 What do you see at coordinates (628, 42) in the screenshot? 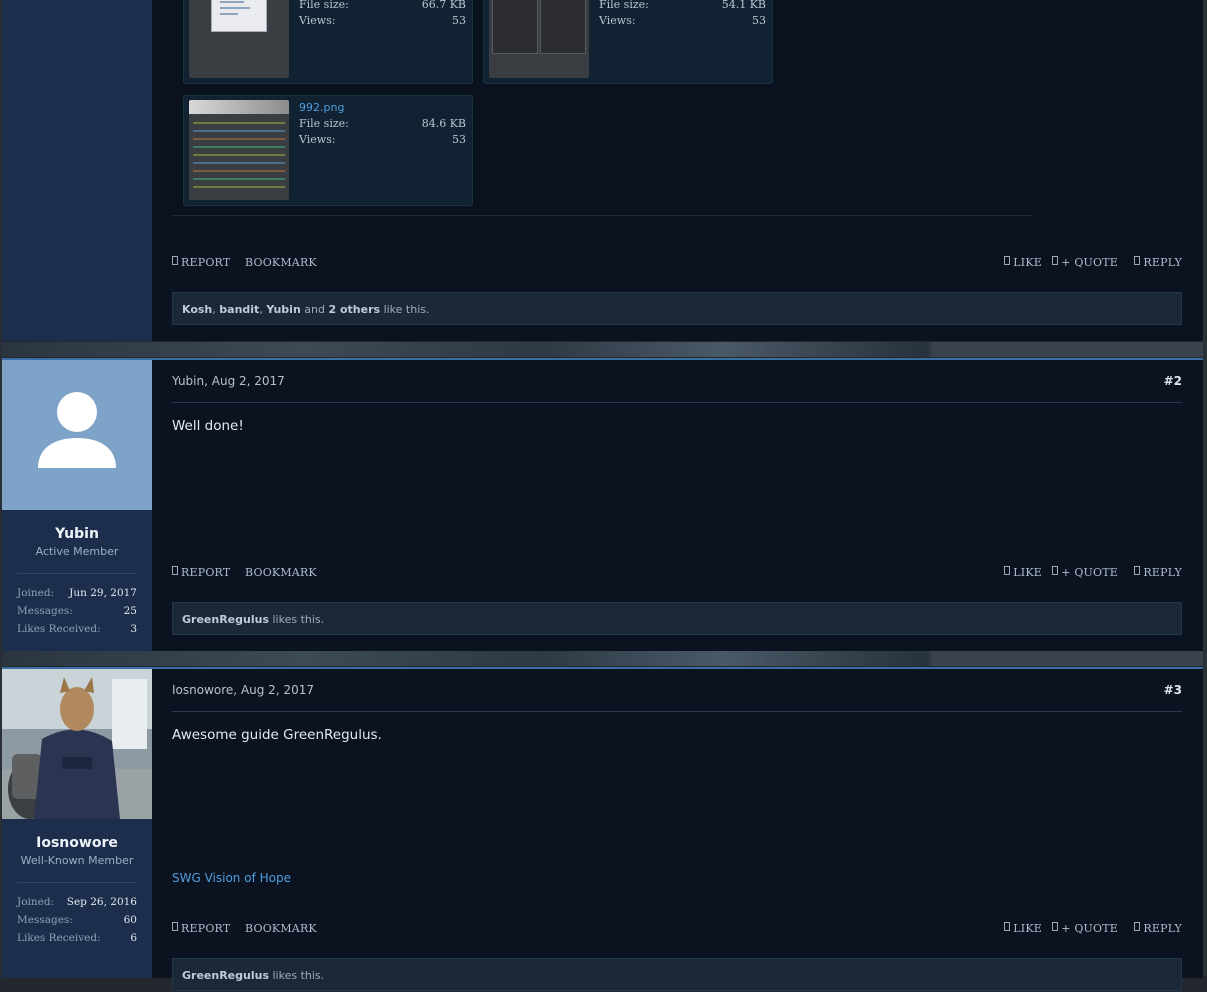
I see `attachment-item: File size: 54.1 KB Views: 53` at bounding box center [628, 42].